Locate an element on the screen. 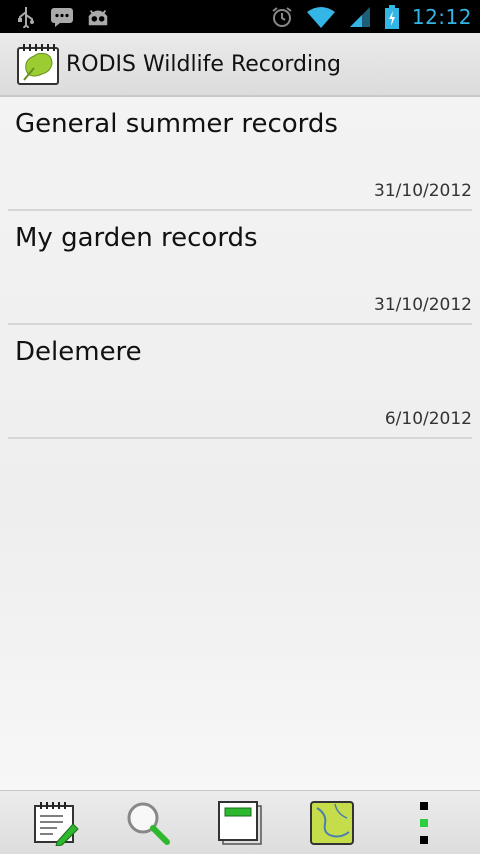  action-bar: RODIS Wildlife Recording is located at coordinates (240, 65).